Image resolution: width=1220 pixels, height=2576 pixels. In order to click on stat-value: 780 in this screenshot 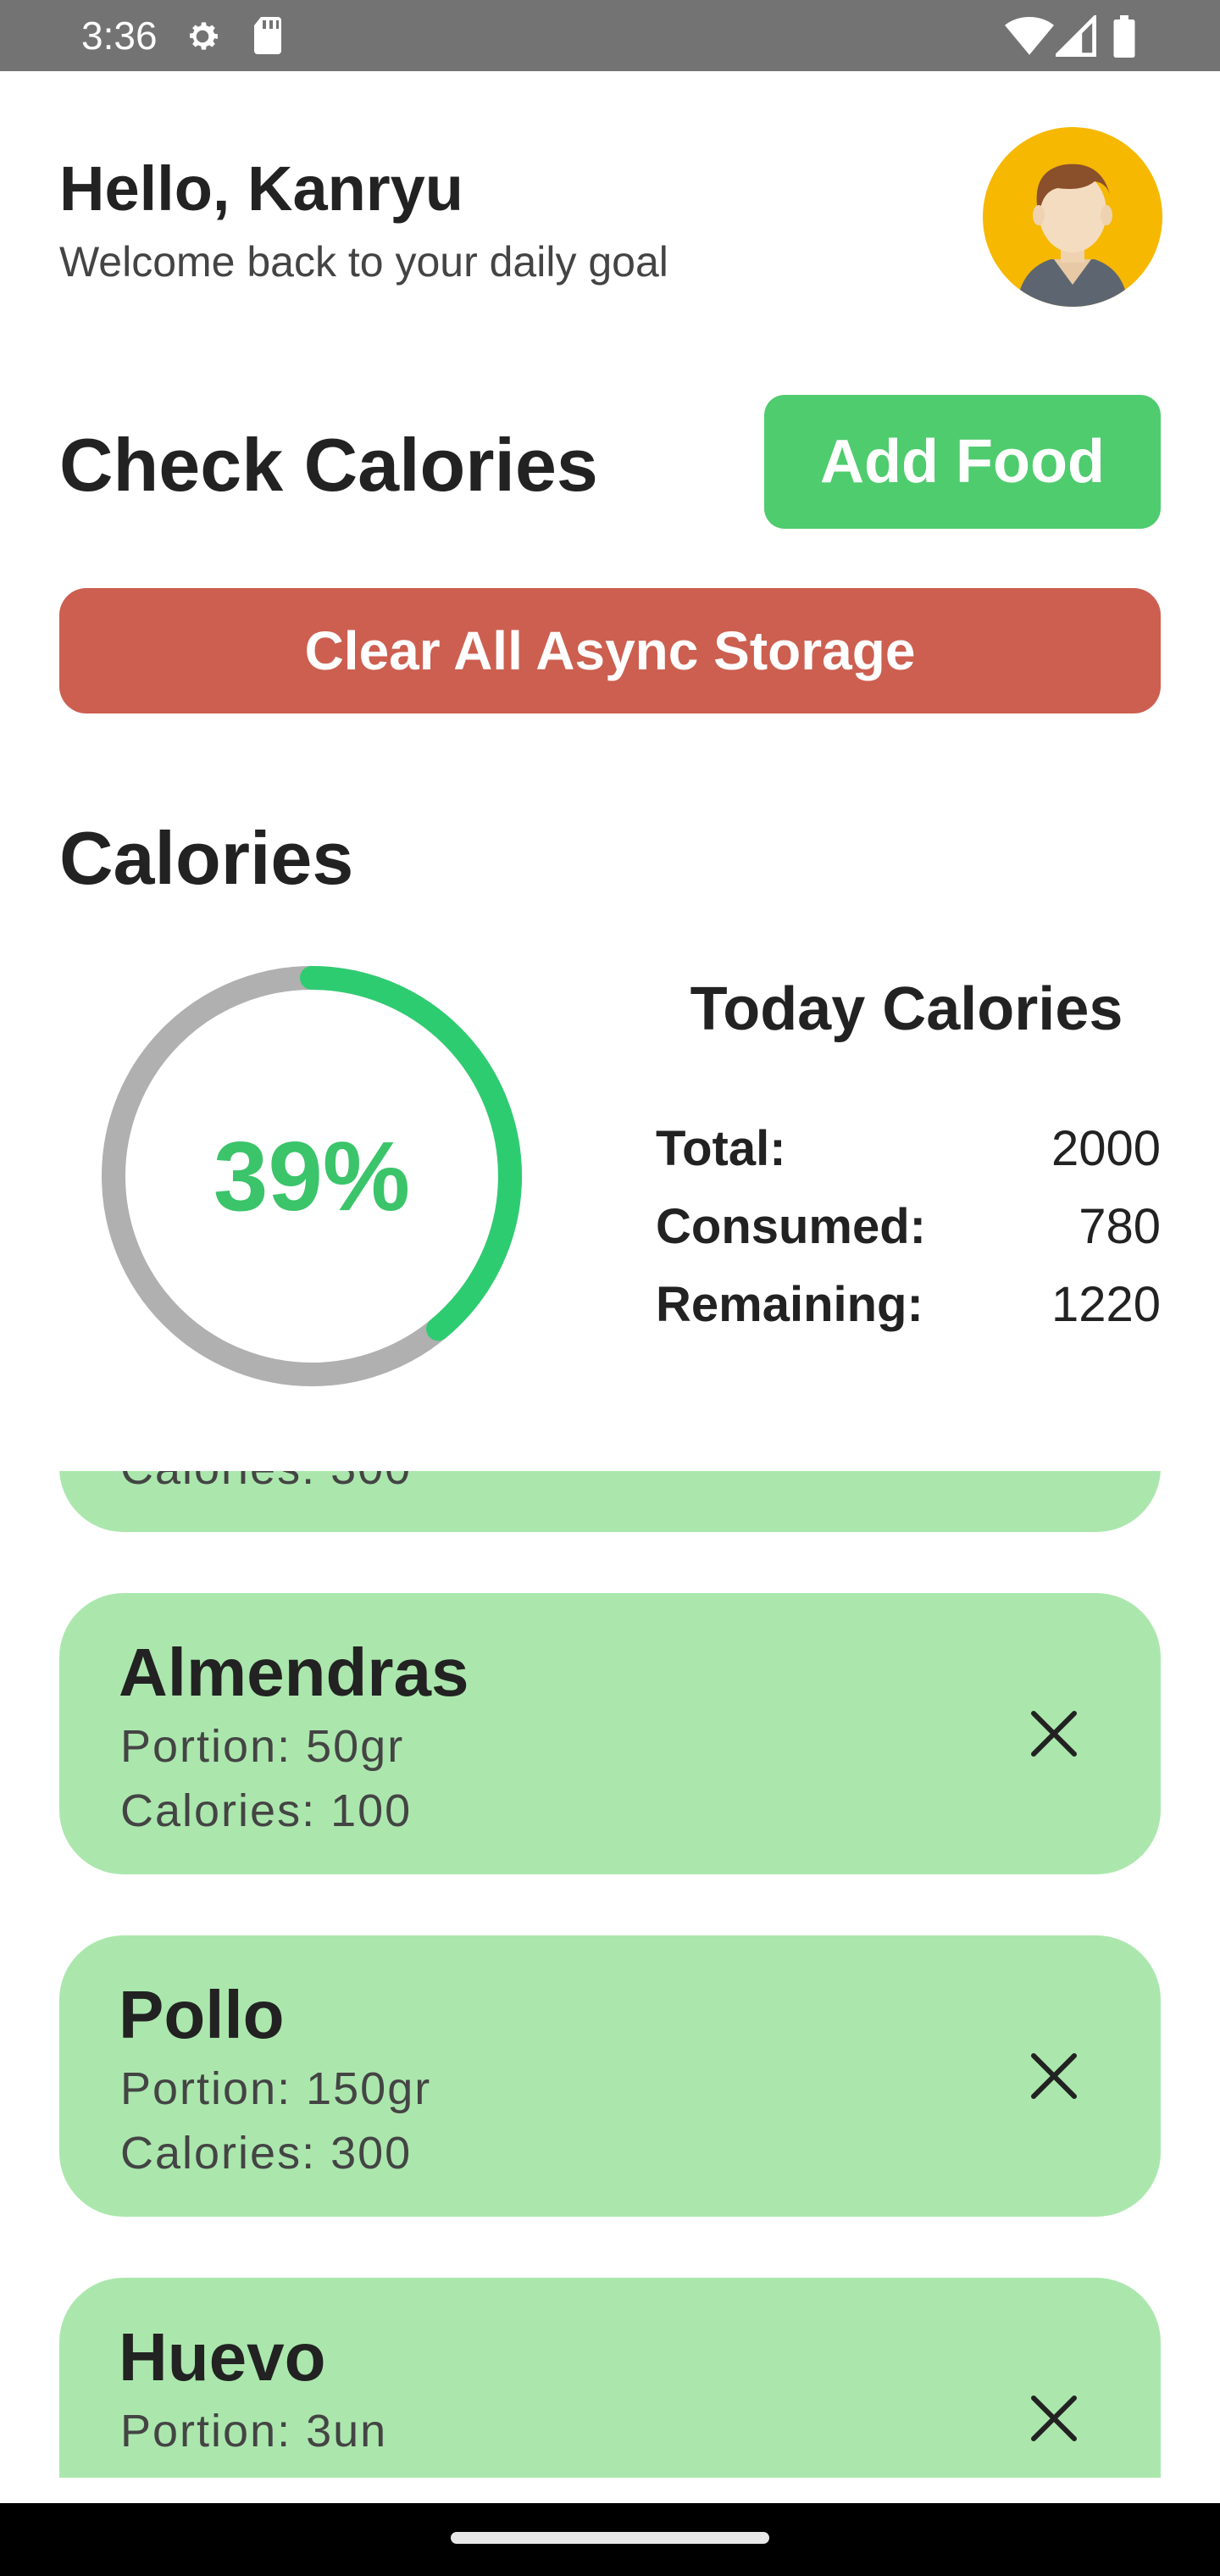, I will do `click(1120, 1226)`.